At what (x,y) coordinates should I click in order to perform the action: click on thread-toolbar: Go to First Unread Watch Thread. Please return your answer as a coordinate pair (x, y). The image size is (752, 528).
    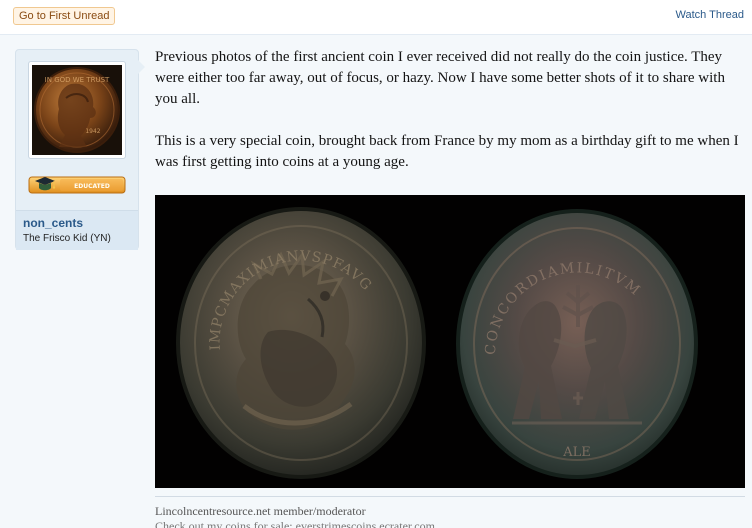
    Looking at the image, I should click on (376, 17).